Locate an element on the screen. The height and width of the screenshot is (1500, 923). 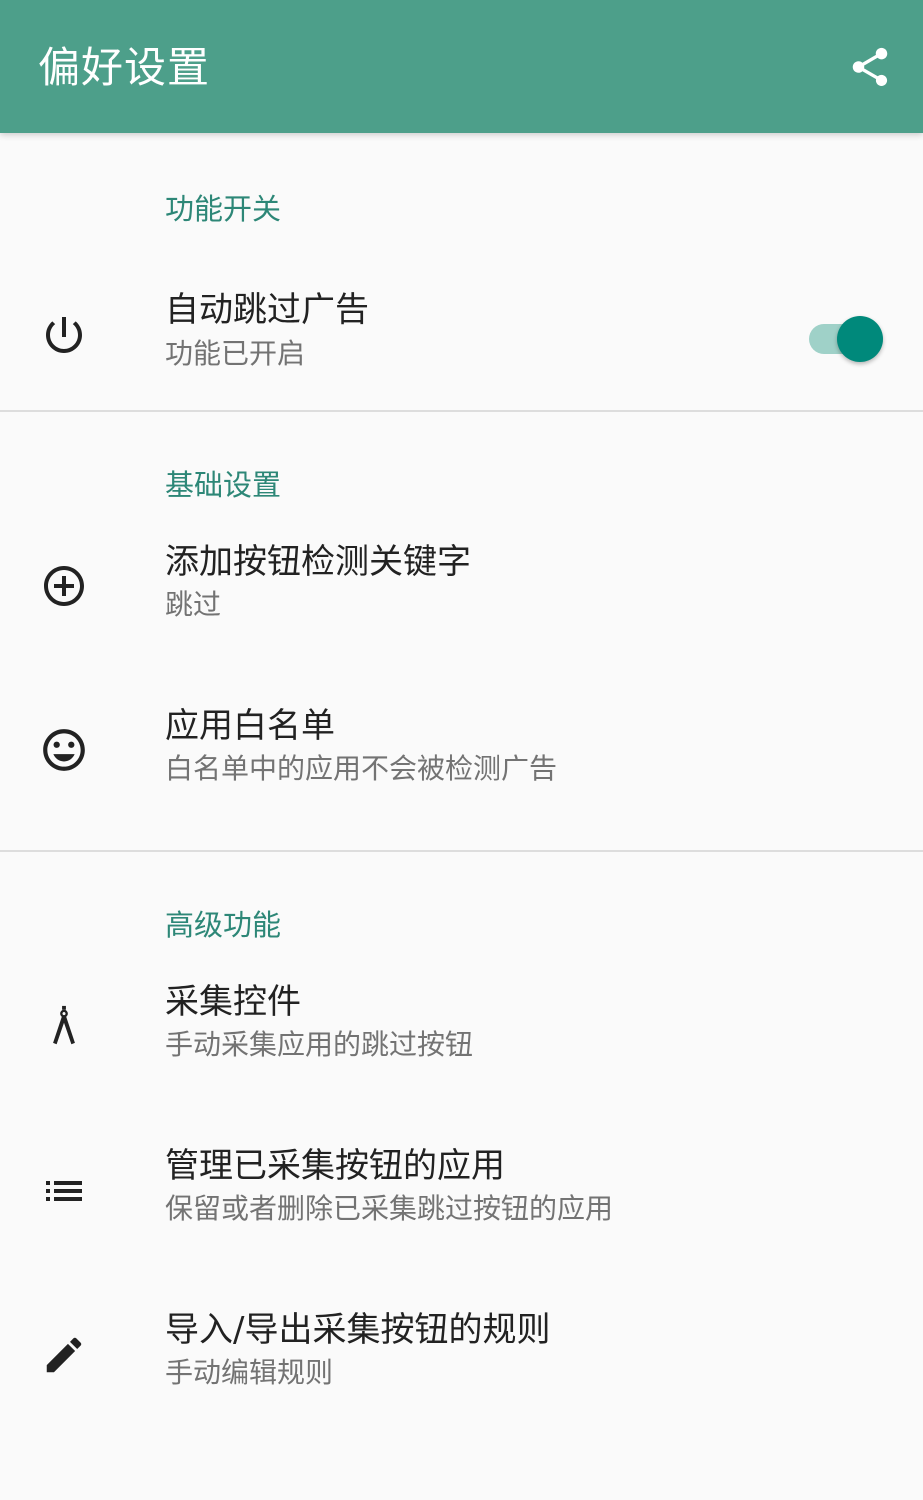
pref-summary: 手动采集应用的跳过按钮 is located at coordinates (319, 1044).